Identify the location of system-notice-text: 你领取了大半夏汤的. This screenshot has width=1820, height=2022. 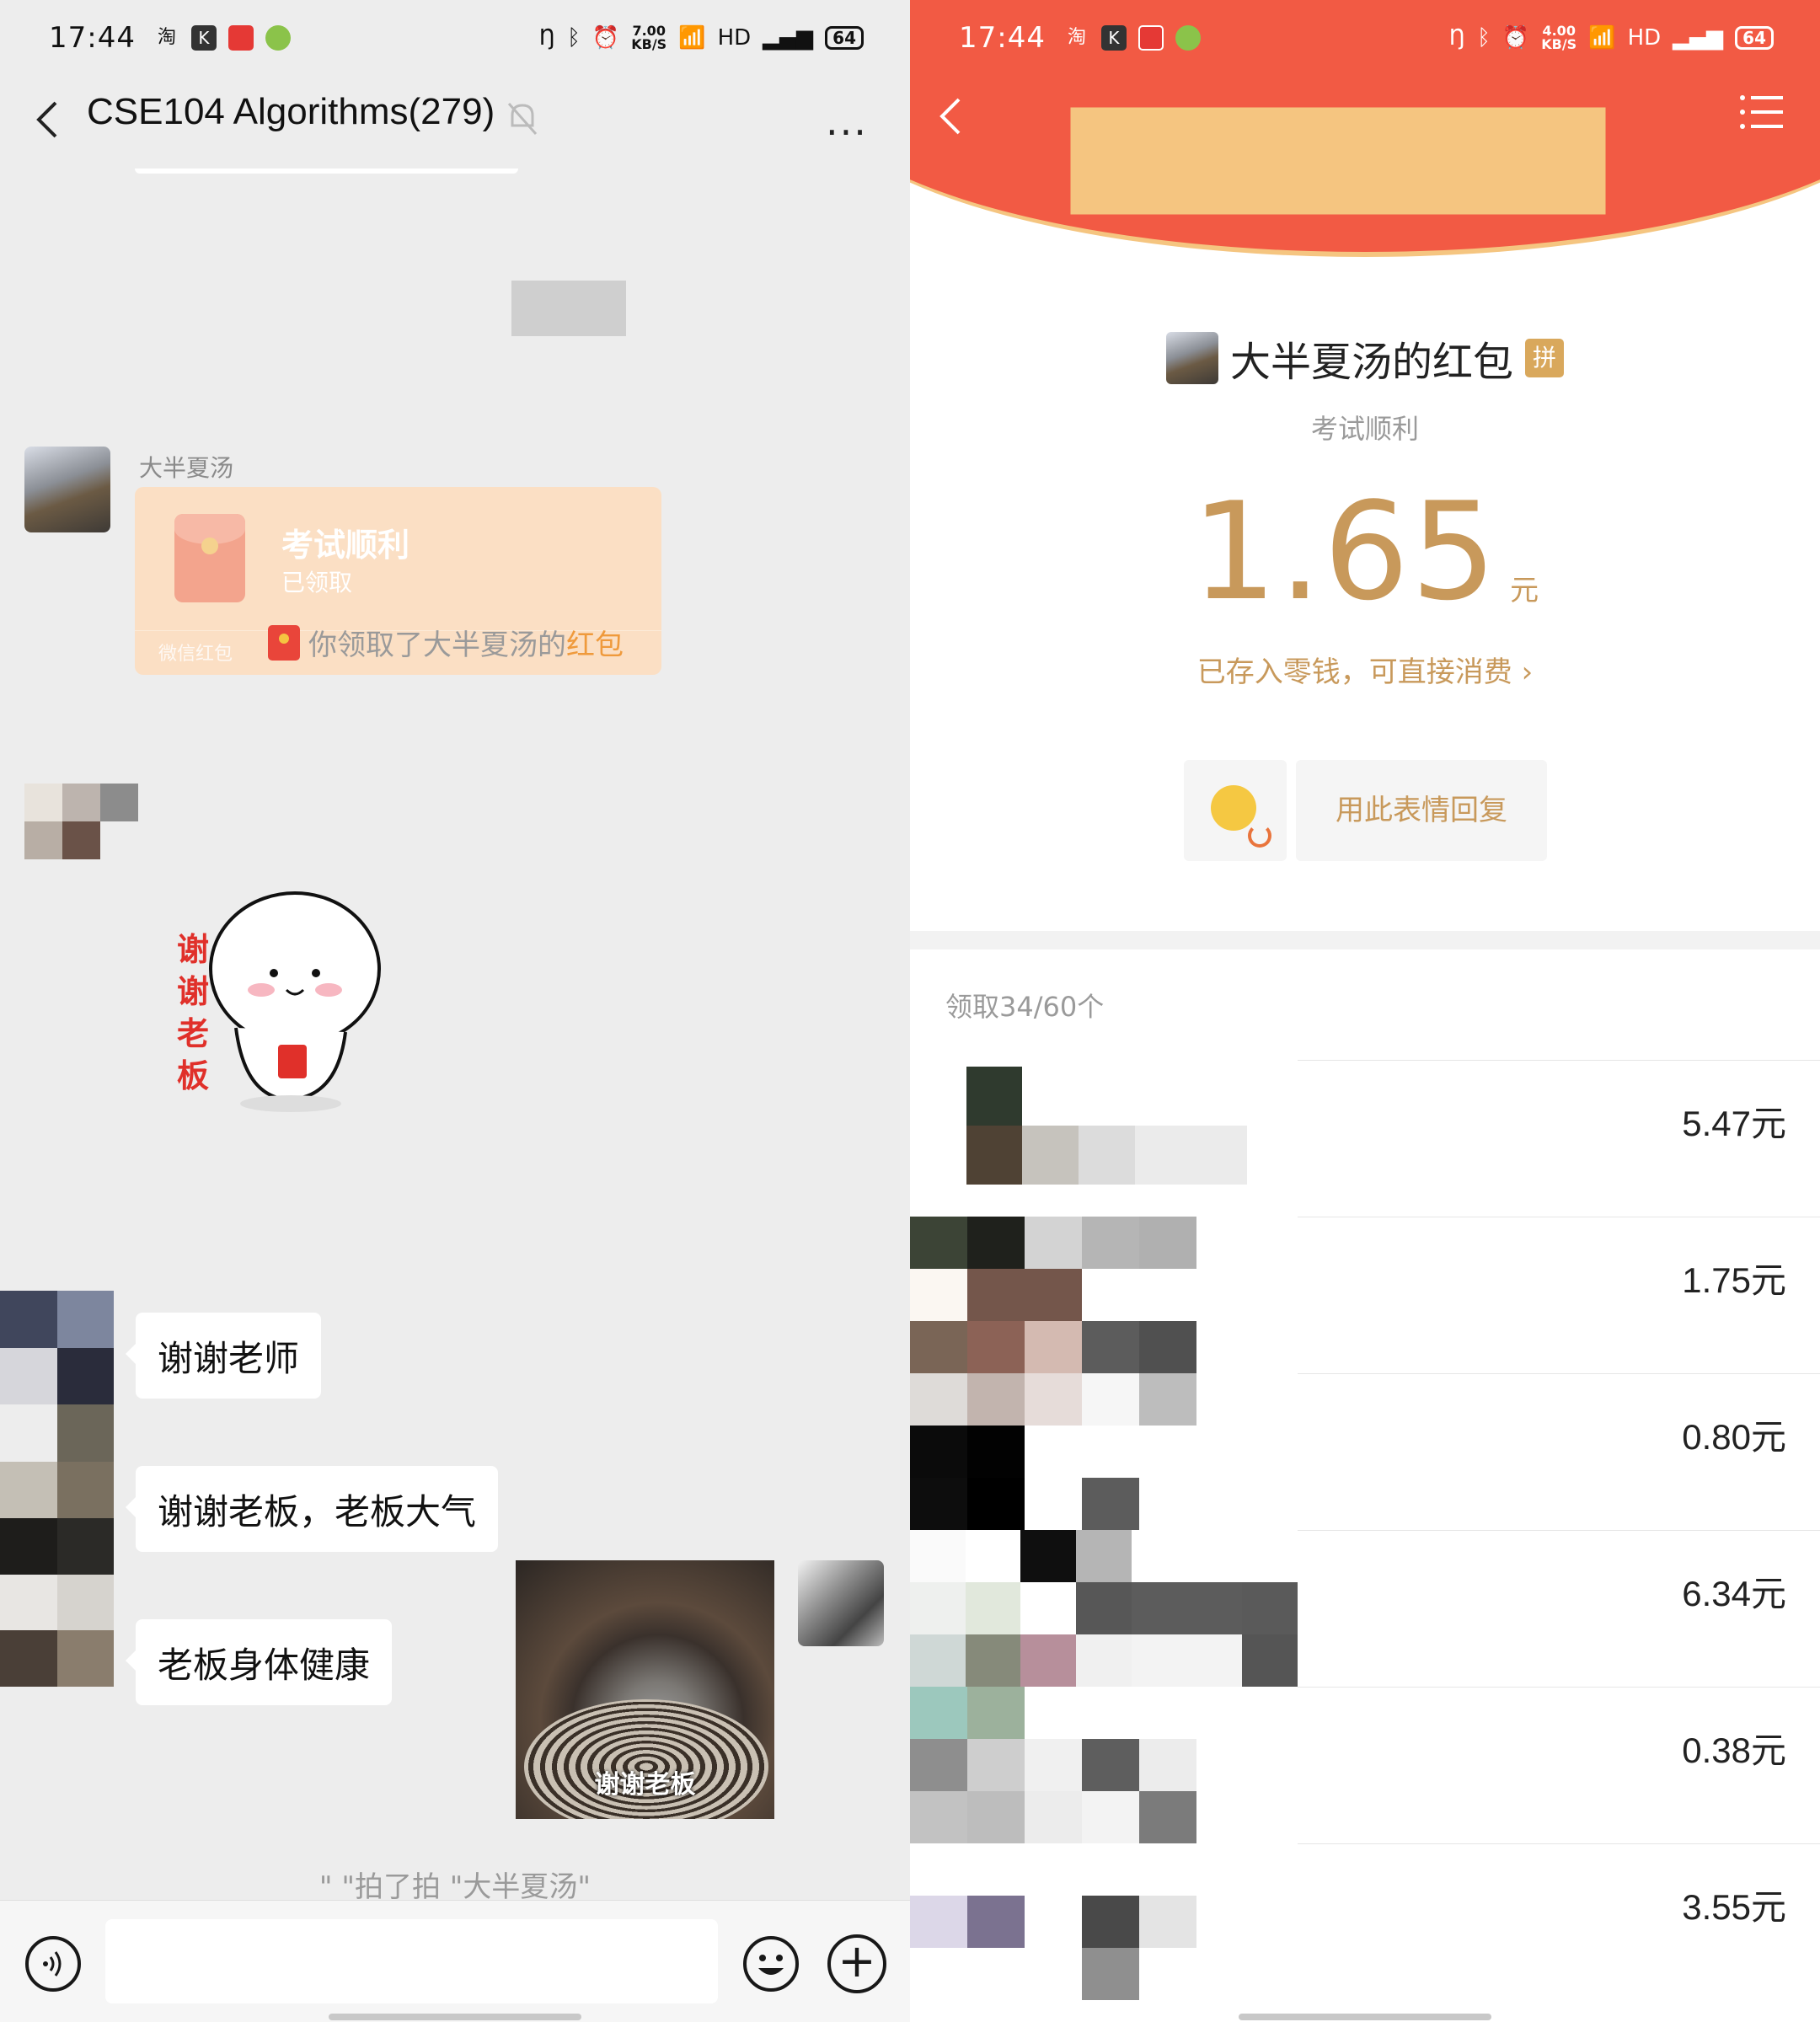
(437, 645).